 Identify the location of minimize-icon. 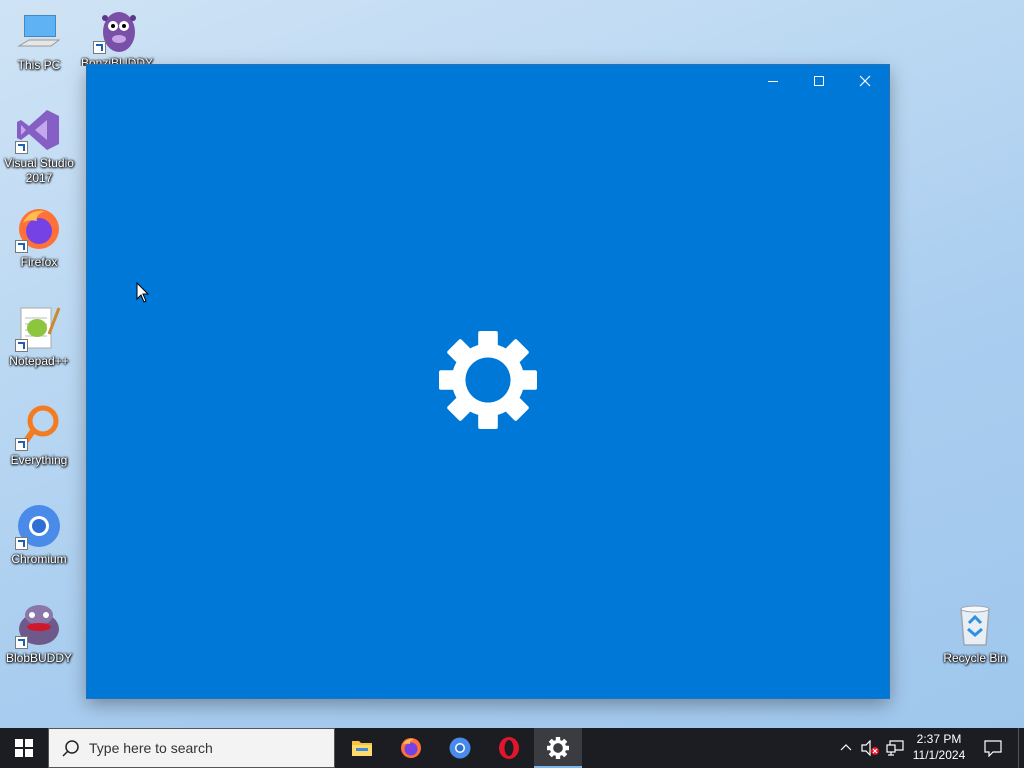
(773, 81).